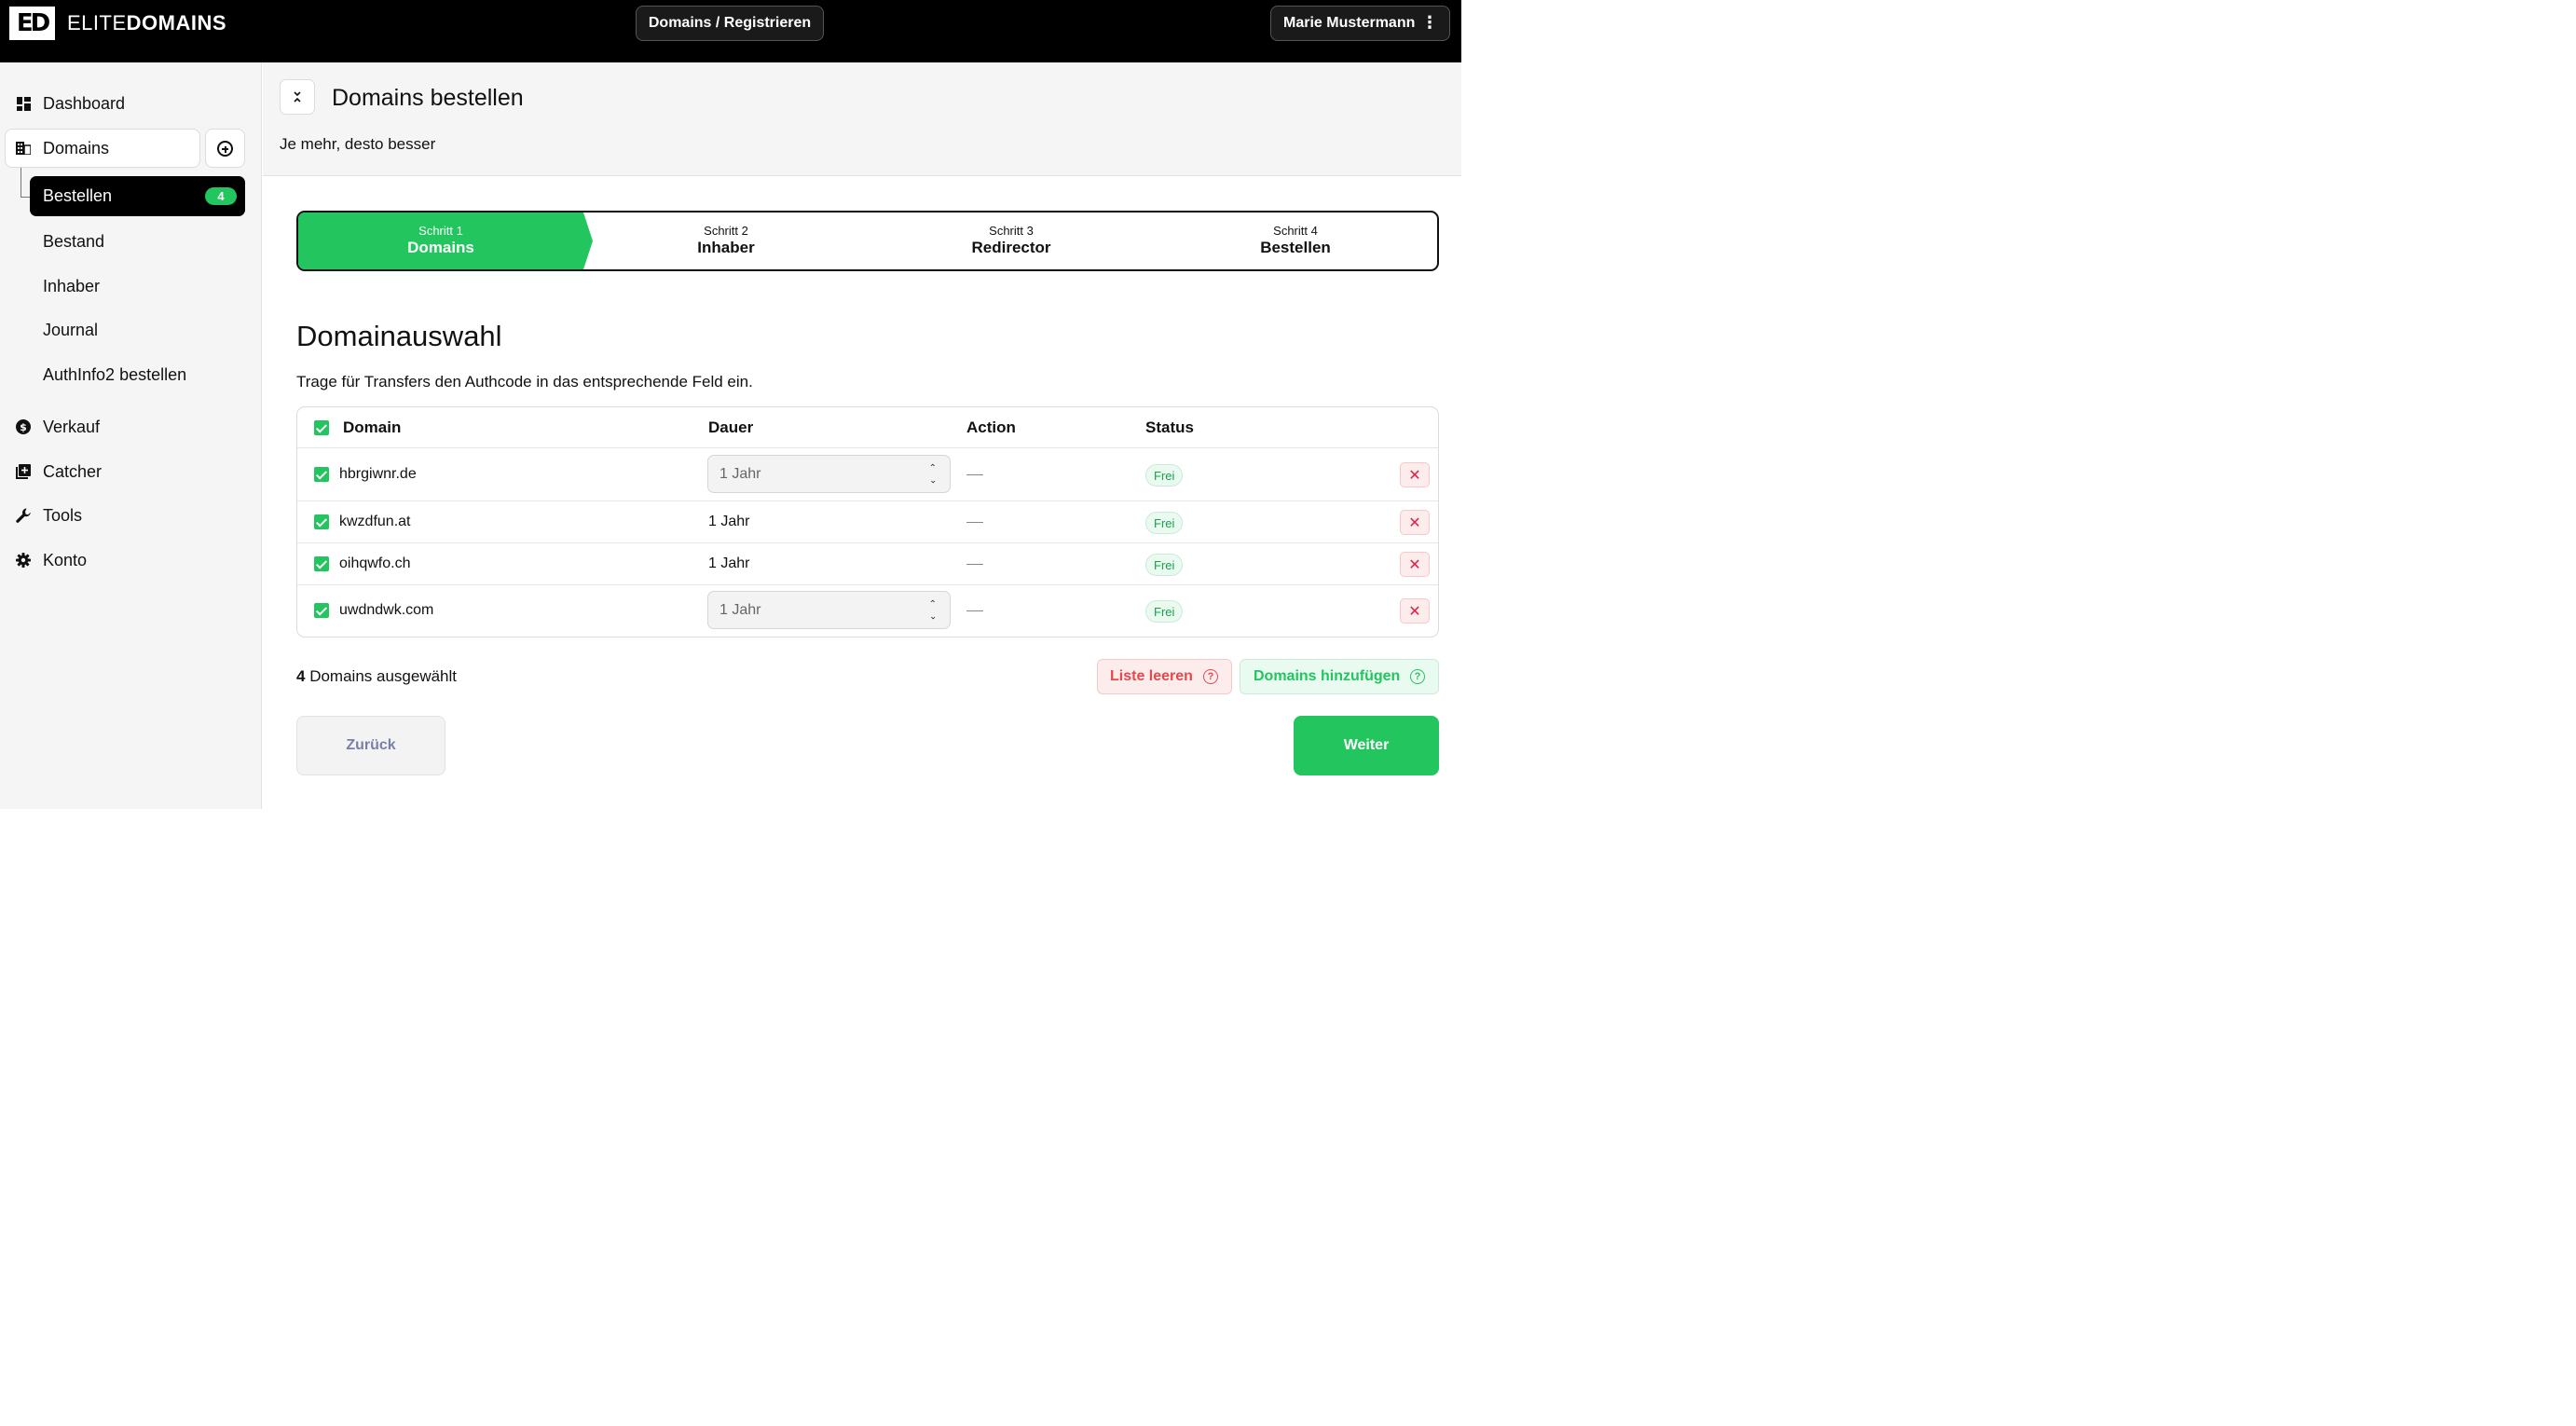 The image size is (2576, 1426). Describe the element at coordinates (137, 196) in the screenshot. I see `sidebar-item-bestellen: Bestellen 4` at that location.